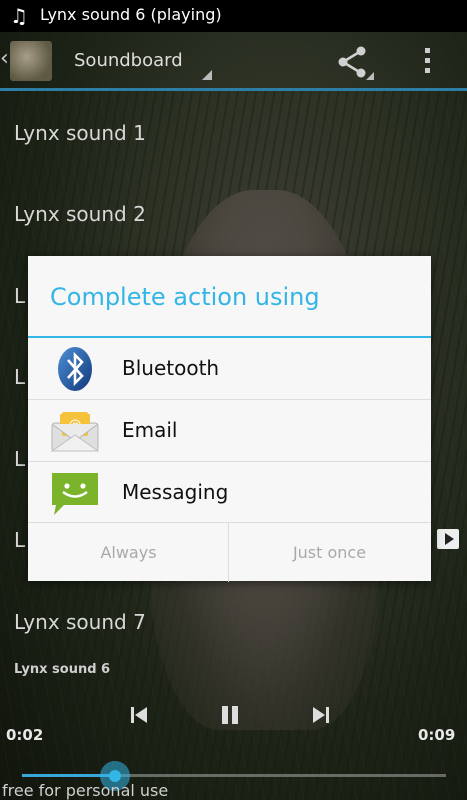 The height and width of the screenshot is (800, 467). Describe the element at coordinates (128, 61) in the screenshot. I see `soundboard-spinner: Soundboard` at that location.